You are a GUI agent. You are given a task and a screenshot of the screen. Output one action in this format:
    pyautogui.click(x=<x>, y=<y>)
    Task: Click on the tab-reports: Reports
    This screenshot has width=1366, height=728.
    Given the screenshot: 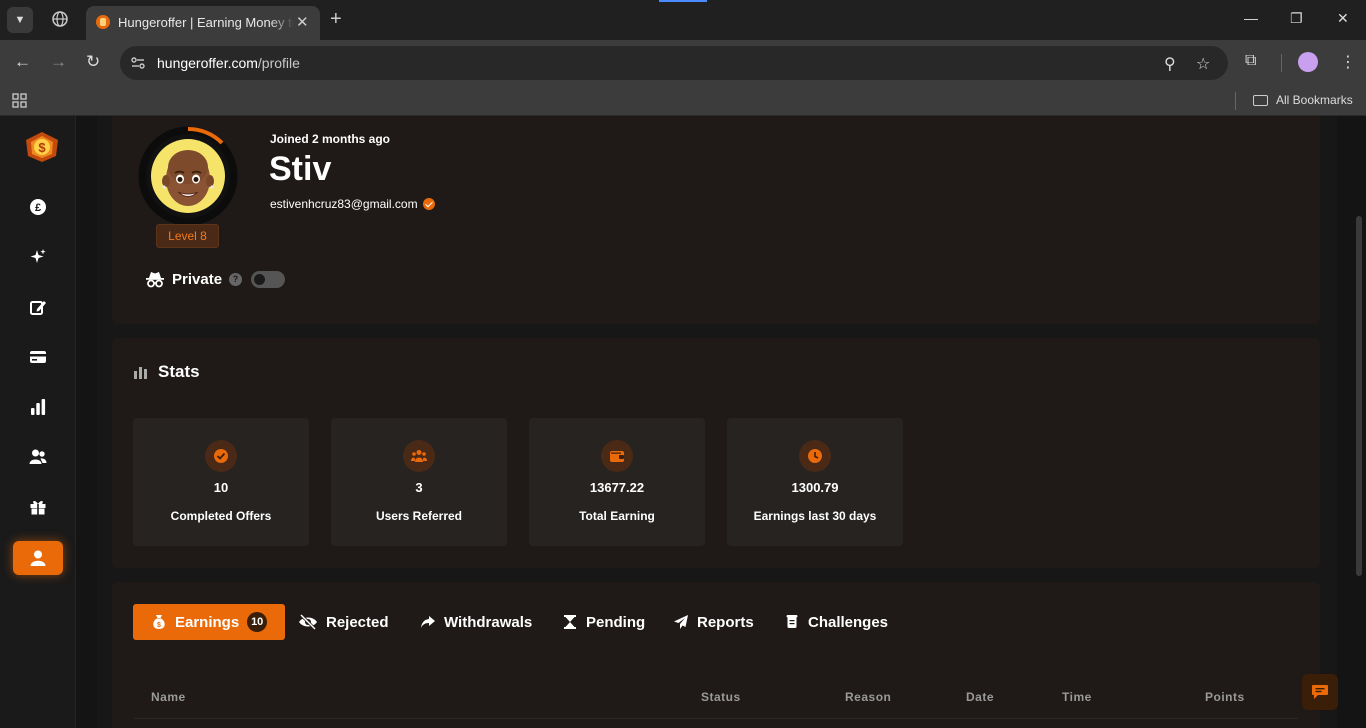 What is the action you would take?
    pyautogui.click(x=713, y=622)
    